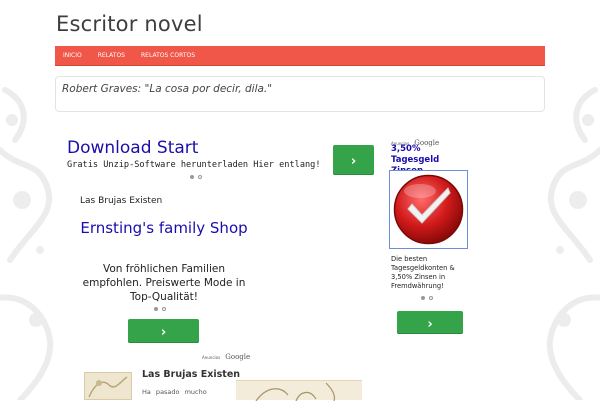 This screenshot has height=405, width=600. I want to click on ad-tagesgeld-image, so click(428, 209).